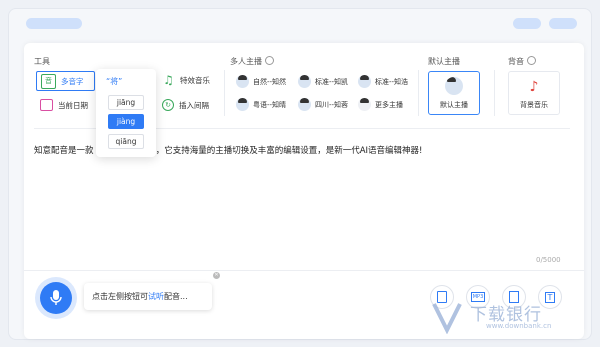  What do you see at coordinates (186, 80) in the screenshot?
I see `tool-effect-music: ♫ 特效音乐` at bounding box center [186, 80].